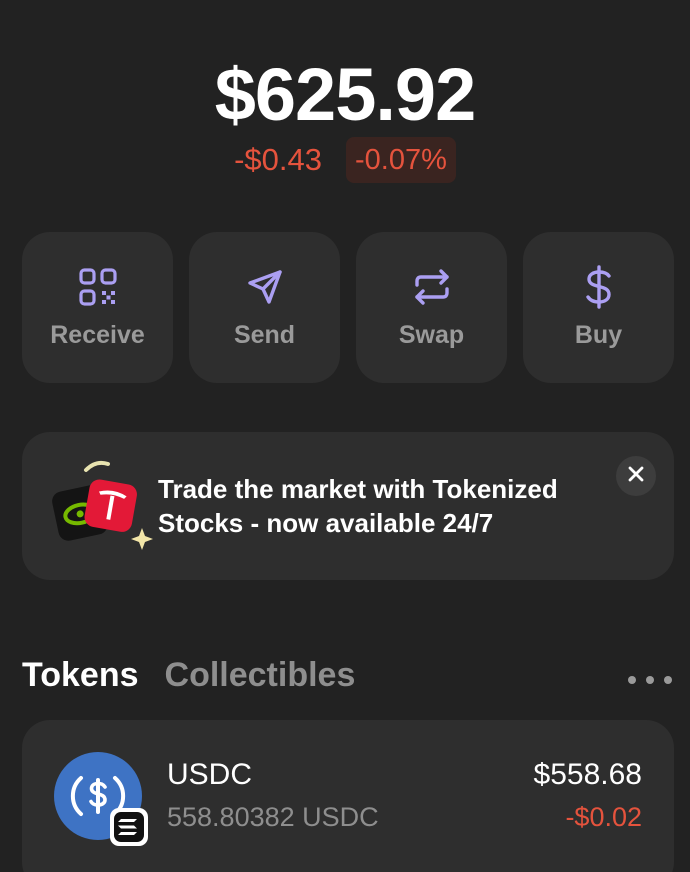 The width and height of the screenshot is (690, 872). What do you see at coordinates (345, 94) in the screenshot?
I see `portfolio-balance: $625.92` at bounding box center [345, 94].